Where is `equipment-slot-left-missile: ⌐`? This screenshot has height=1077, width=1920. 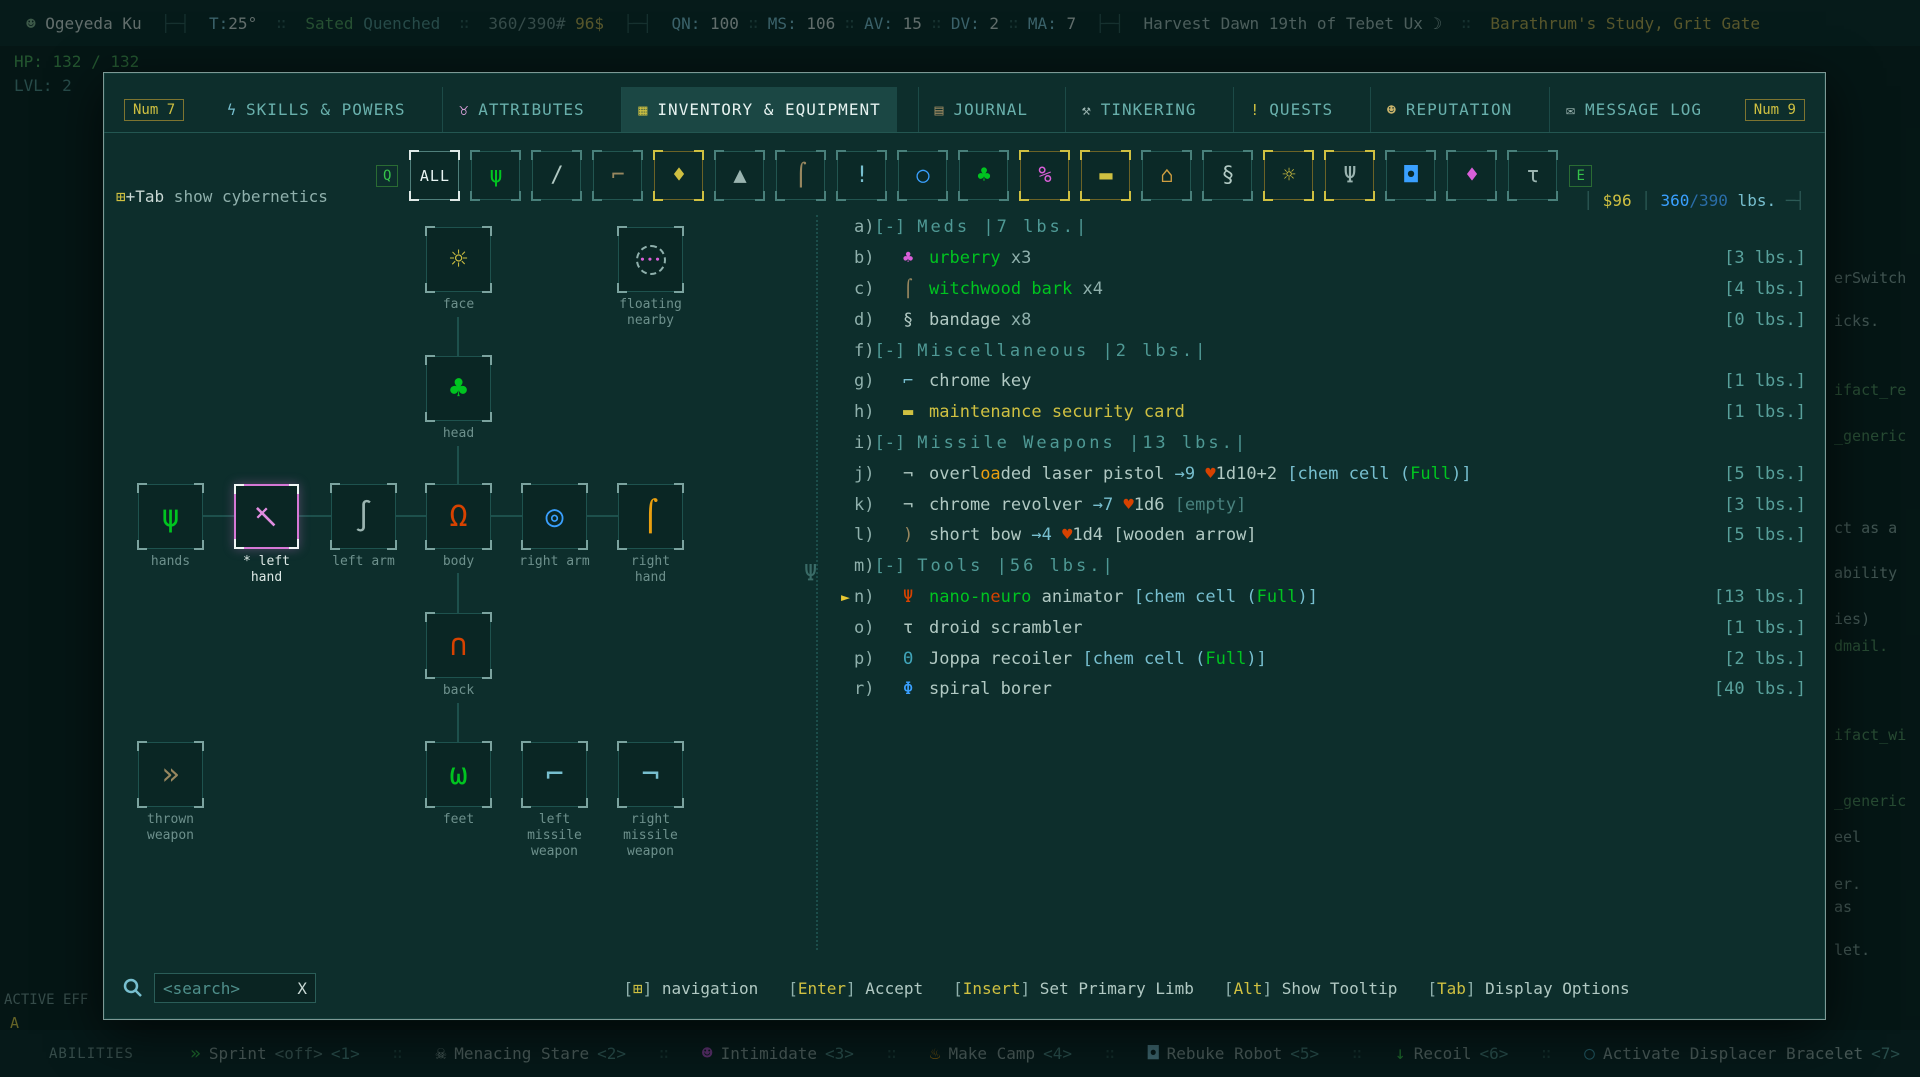
equipment-slot-left-missile: ⌐ is located at coordinates (554, 774).